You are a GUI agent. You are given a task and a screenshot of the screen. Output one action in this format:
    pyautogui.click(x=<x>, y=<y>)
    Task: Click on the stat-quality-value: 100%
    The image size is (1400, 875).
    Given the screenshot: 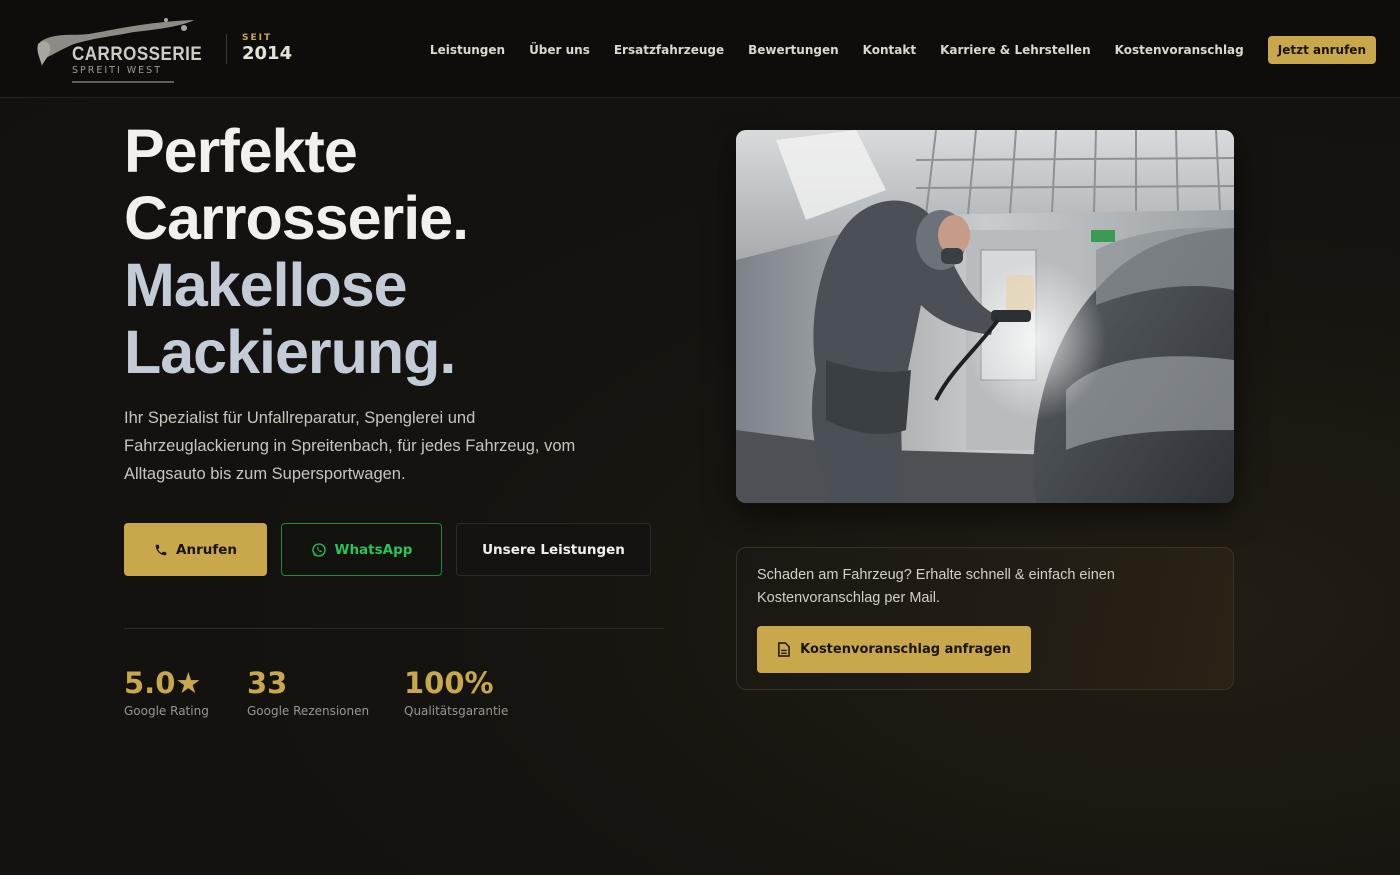 What is the action you would take?
    pyautogui.click(x=449, y=683)
    